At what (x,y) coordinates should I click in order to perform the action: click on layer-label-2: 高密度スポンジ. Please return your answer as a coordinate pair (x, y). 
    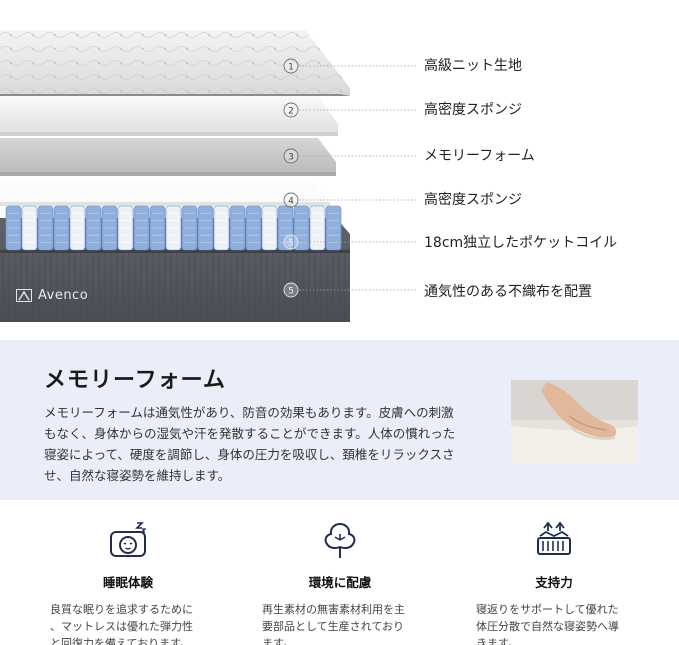
    Looking at the image, I should click on (473, 110).